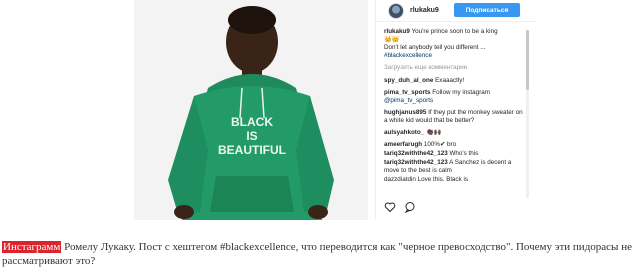 The height and width of the screenshot is (277, 640). Describe the element at coordinates (461, 92) in the screenshot. I see `comment-text: Follow my instagram` at that location.